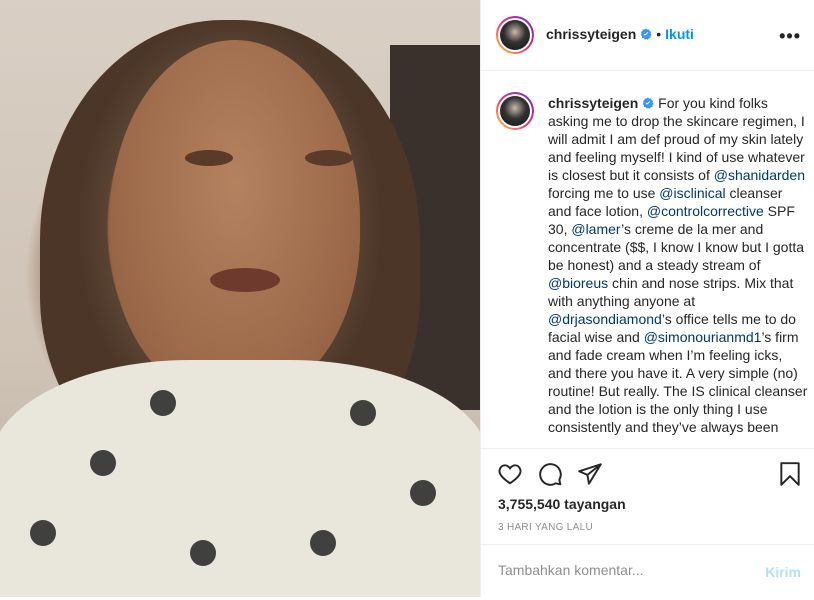  I want to click on right-eye-shape, so click(329, 158).